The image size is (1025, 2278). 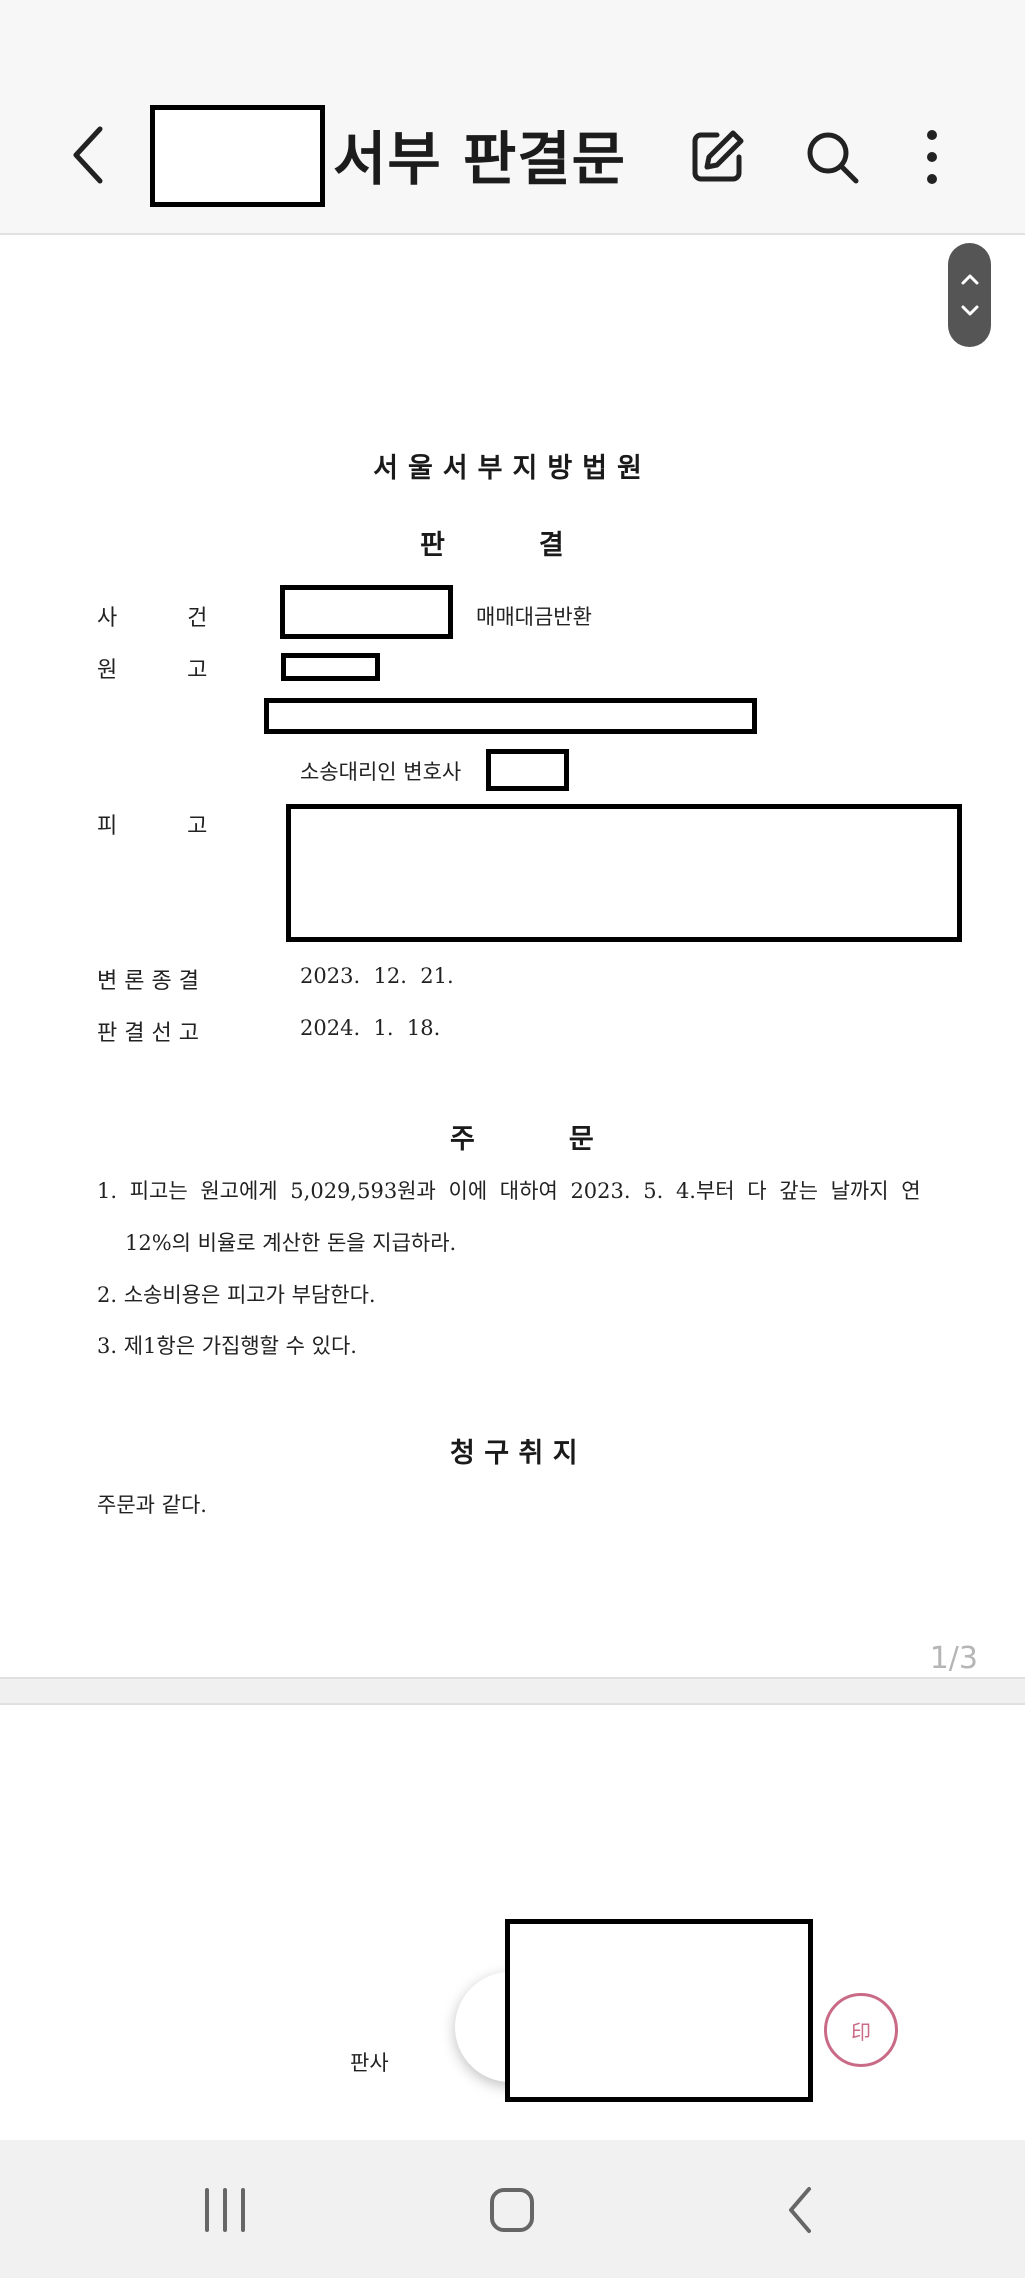 What do you see at coordinates (366, 612) in the screenshot?
I see `case-number-redaction` at bounding box center [366, 612].